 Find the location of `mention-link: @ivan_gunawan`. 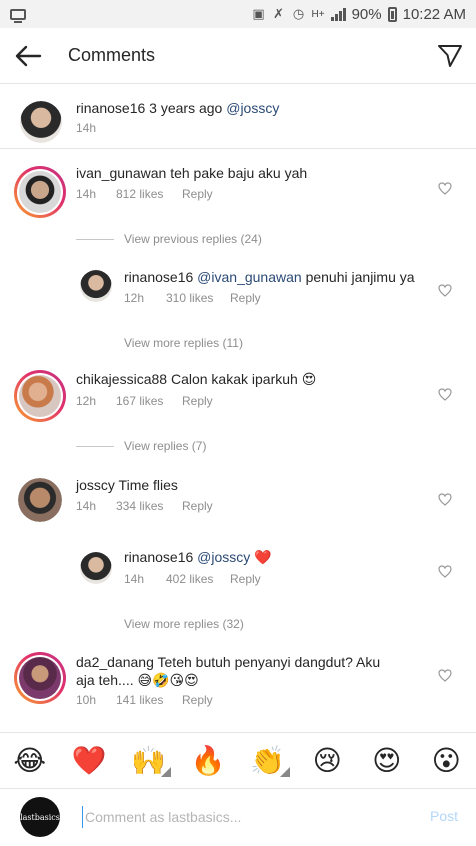

mention-link: @ivan_gunawan is located at coordinates (249, 277).